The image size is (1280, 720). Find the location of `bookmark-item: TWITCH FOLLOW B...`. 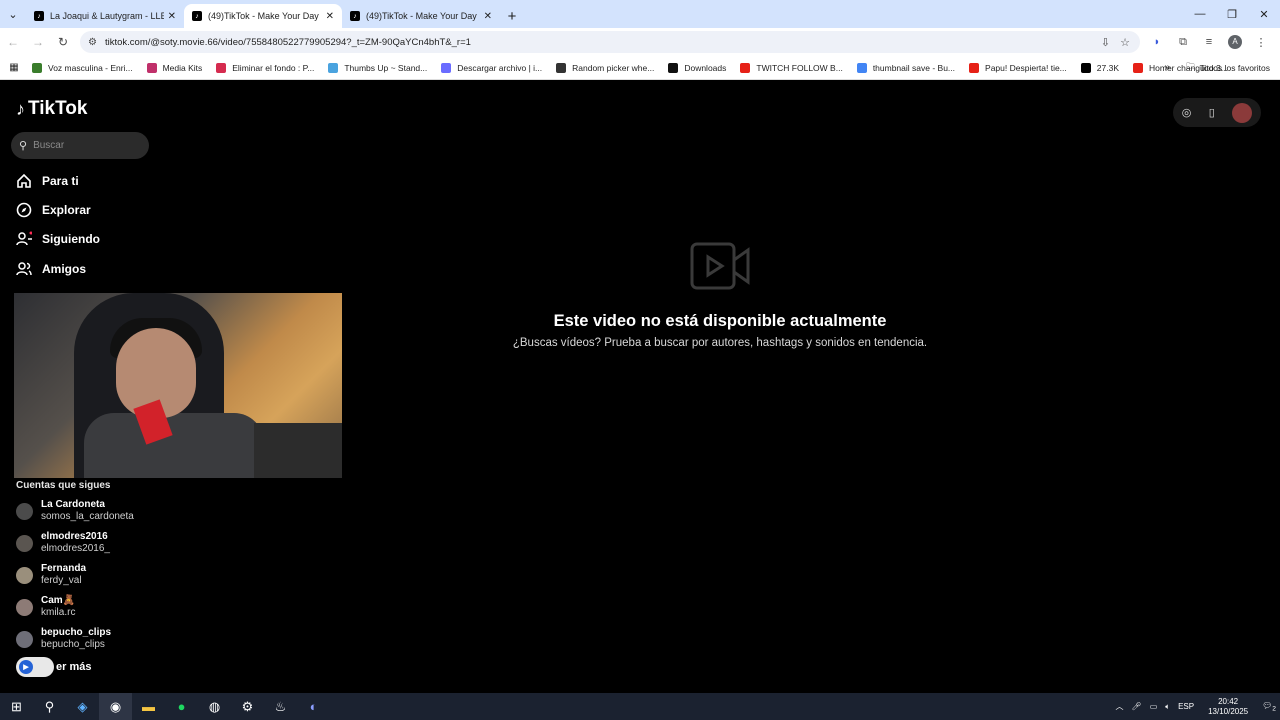

bookmark-item: TWITCH FOLLOW B... is located at coordinates (791, 67).